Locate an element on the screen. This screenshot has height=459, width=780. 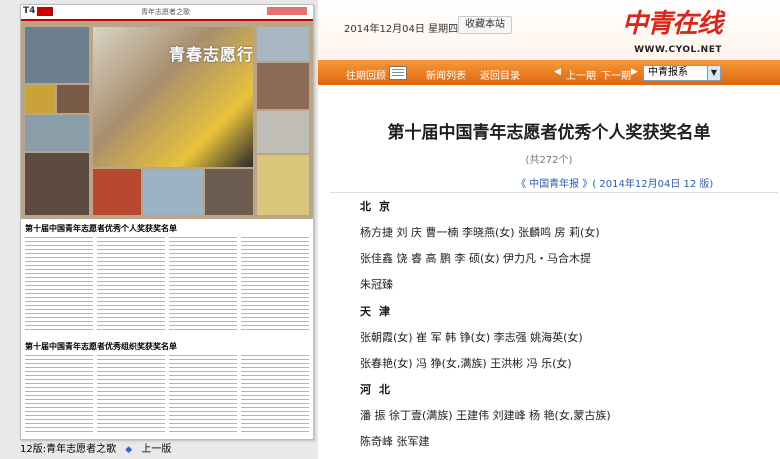
paper-footer: 12版:青年志愿者之歌 ◆ 上一版 is located at coordinates (95, 447).